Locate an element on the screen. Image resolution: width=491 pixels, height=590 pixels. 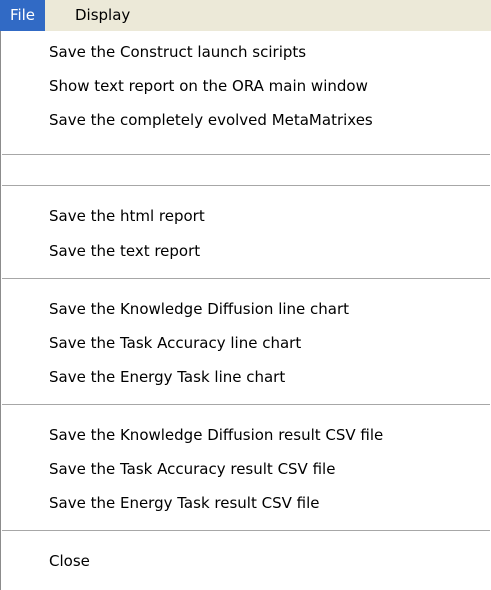
menu-item-save-energy-task-csv: Save the Energy Task result CSV file is located at coordinates (184, 503).